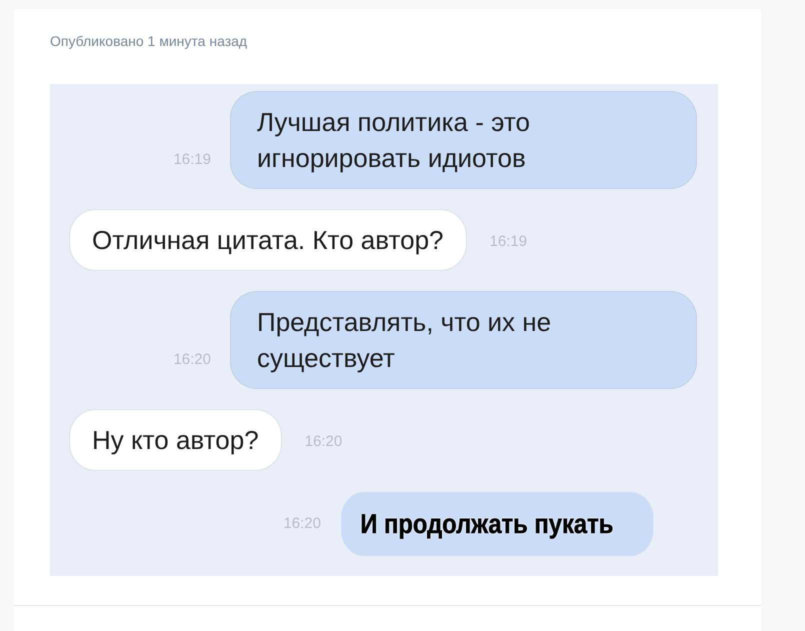 The image size is (805, 631). Describe the element at coordinates (175, 440) in the screenshot. I see `received-message-bubble: Ну кто автор?` at that location.